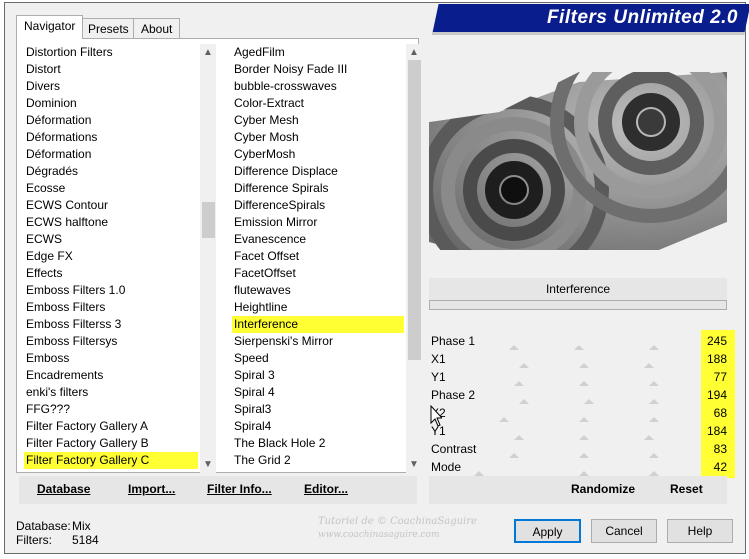 This screenshot has width=749, height=559. What do you see at coordinates (111, 171) in the screenshot?
I see `category-list-item: Dégradés` at bounding box center [111, 171].